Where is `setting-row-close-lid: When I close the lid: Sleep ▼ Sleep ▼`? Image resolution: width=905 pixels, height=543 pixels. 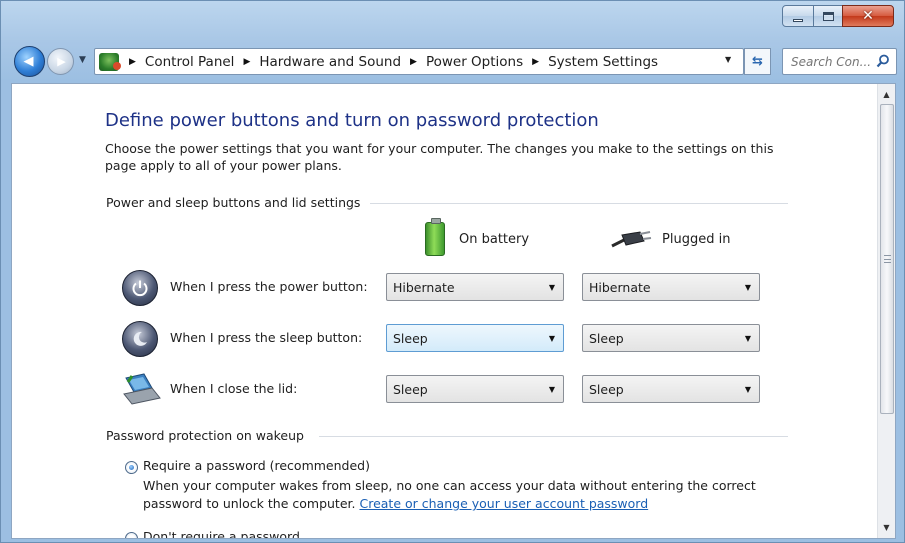
setting-row-close-lid: When I close the lid: Sleep ▼ Sleep ▼ is located at coordinates (472, 390).